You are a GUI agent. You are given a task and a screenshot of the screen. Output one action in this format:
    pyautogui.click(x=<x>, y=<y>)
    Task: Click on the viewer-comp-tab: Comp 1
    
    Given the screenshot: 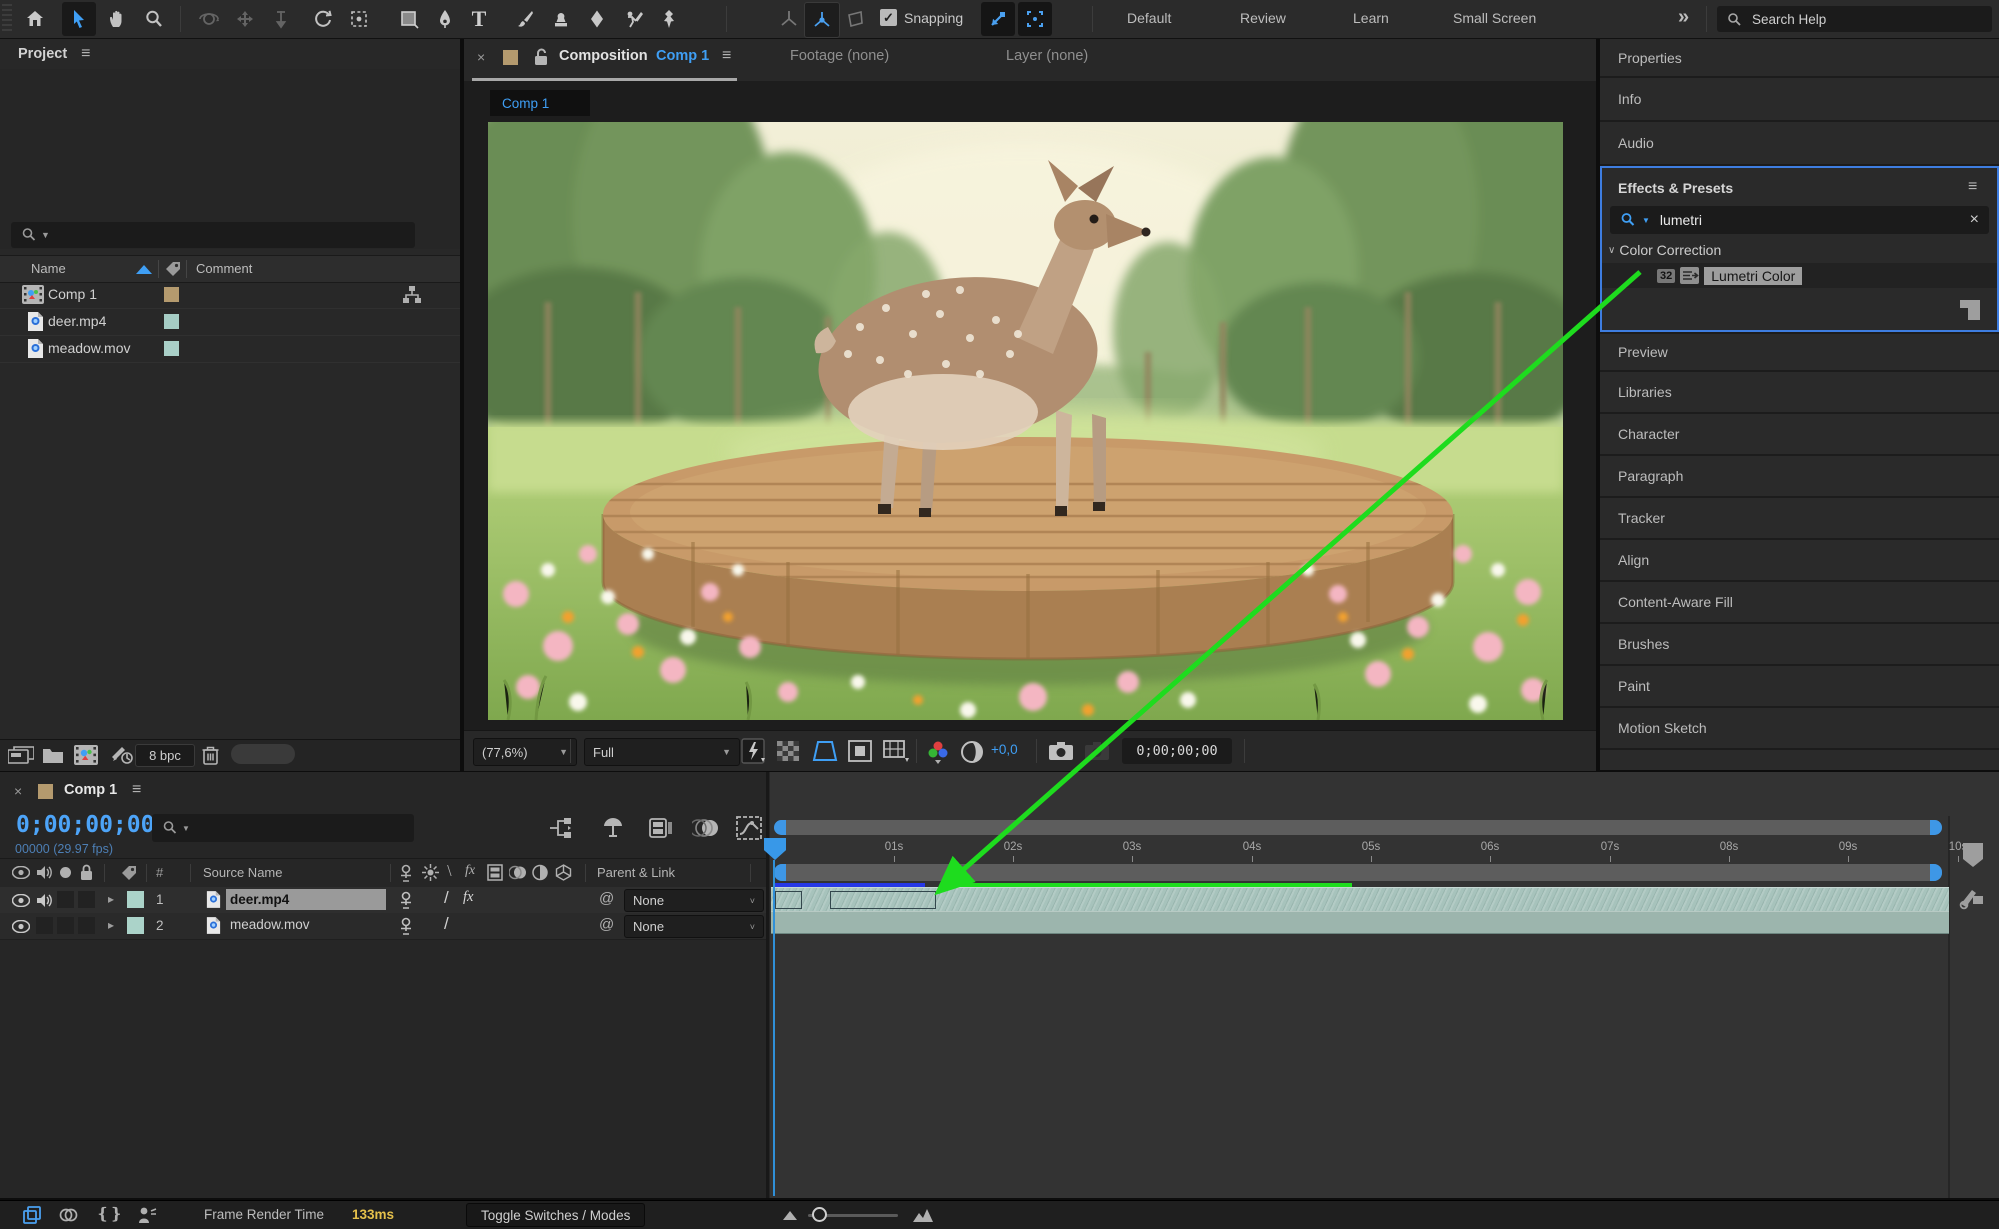 What is the action you would take?
    pyautogui.click(x=540, y=103)
    